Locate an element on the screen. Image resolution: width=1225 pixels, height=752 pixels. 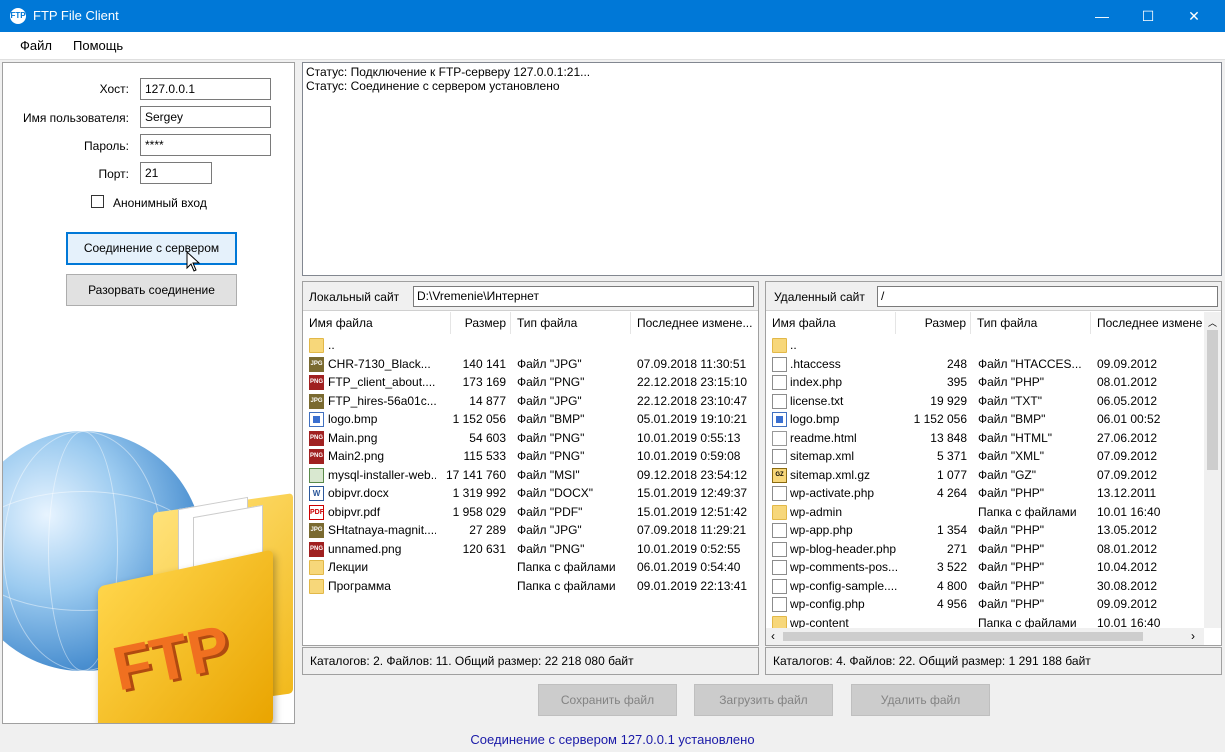
file-row: Лекции Папка с файлами 06.01.2019 0:54:40 is located at coordinates (530, 567).